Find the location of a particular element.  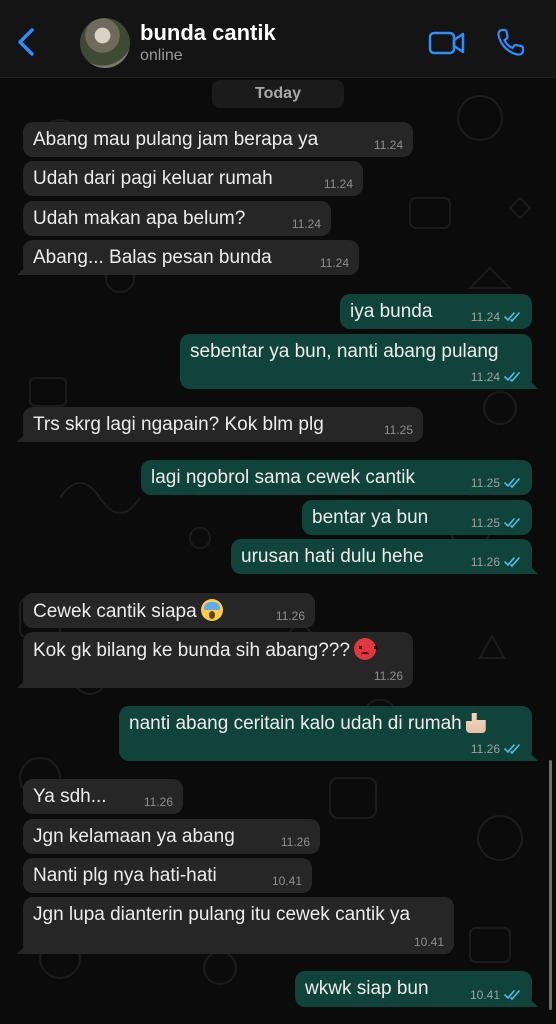

message-bubble-incoming: Udah dari pagi keluar rumah 11.24 is located at coordinates (193, 178).